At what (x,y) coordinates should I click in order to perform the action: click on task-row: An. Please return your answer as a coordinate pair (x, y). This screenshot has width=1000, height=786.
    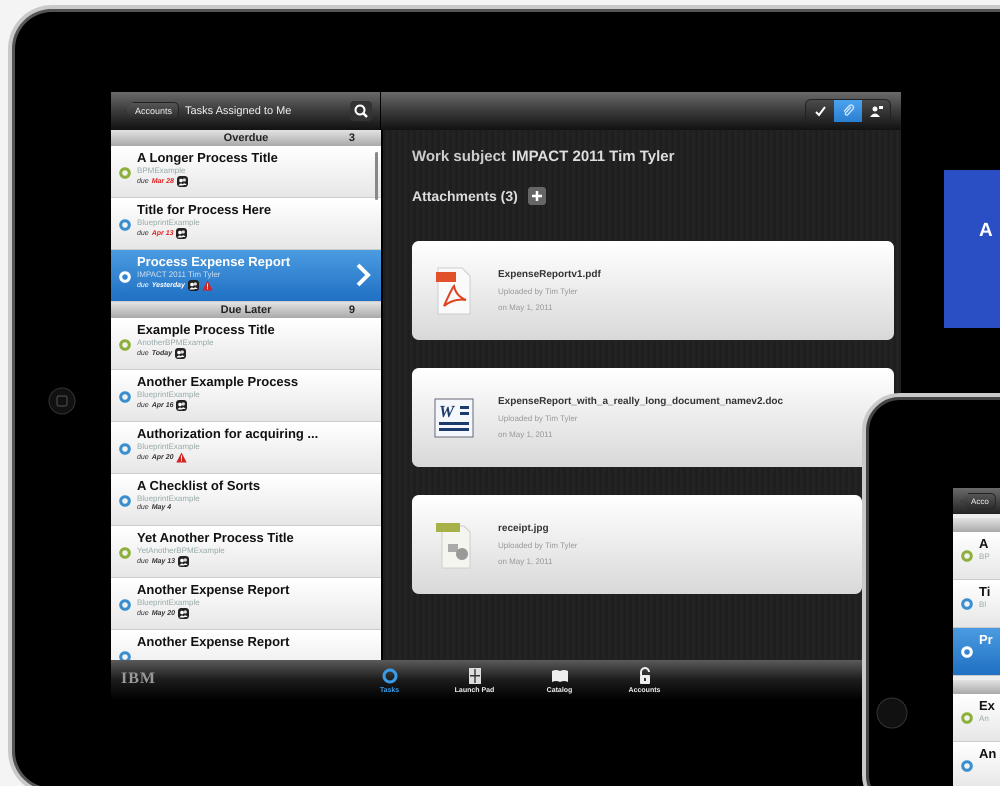
    Looking at the image, I should click on (976, 764).